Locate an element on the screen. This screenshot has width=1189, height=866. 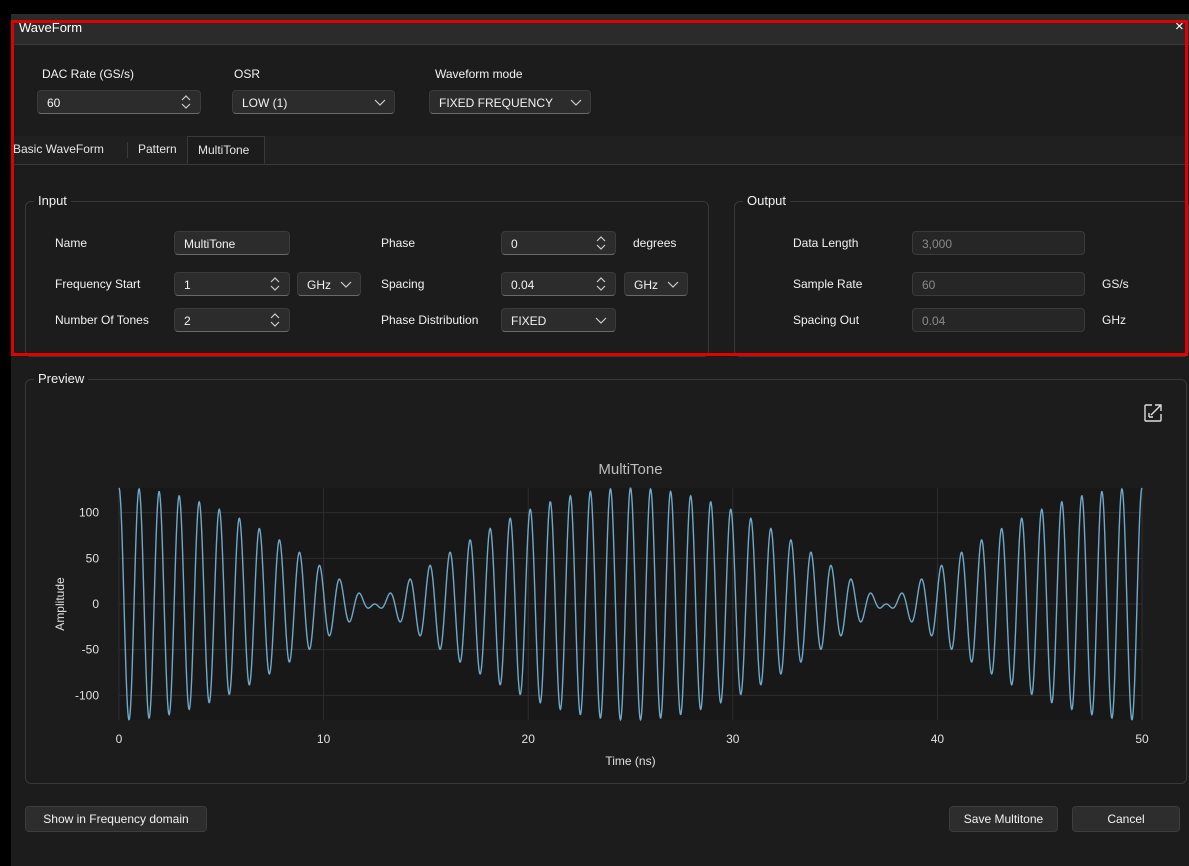
chart-title: MultiTone is located at coordinates (630, 469).